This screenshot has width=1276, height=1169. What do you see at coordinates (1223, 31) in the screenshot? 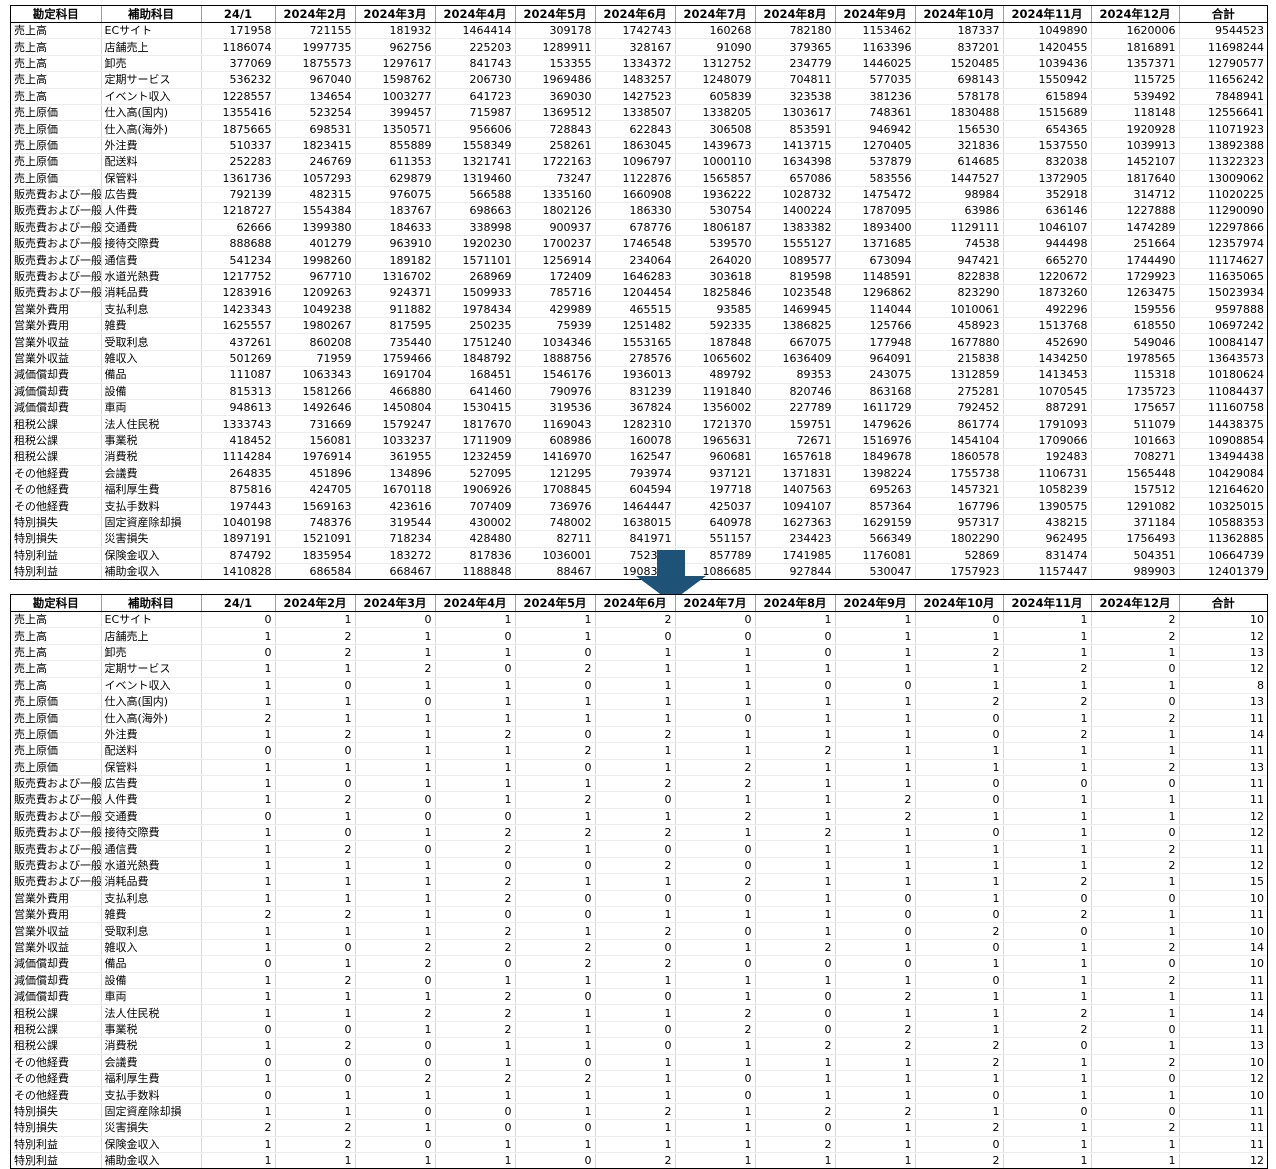
I see `total-cell: 9544523` at bounding box center [1223, 31].